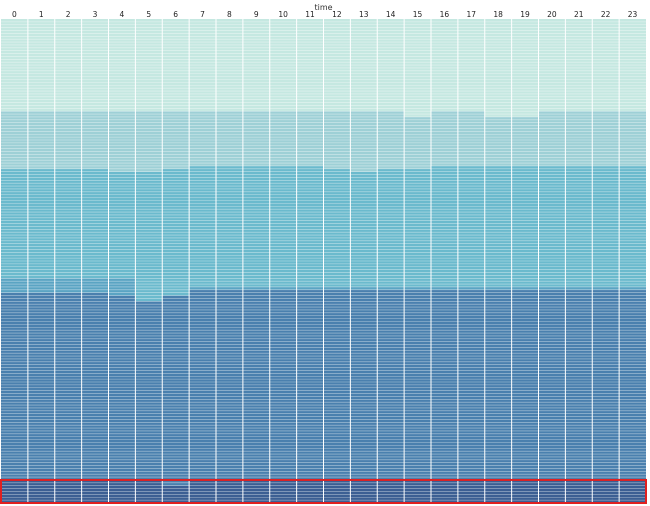 This screenshot has width=650, height=506. I want to click on x-tick-label: 16, so click(445, 14).